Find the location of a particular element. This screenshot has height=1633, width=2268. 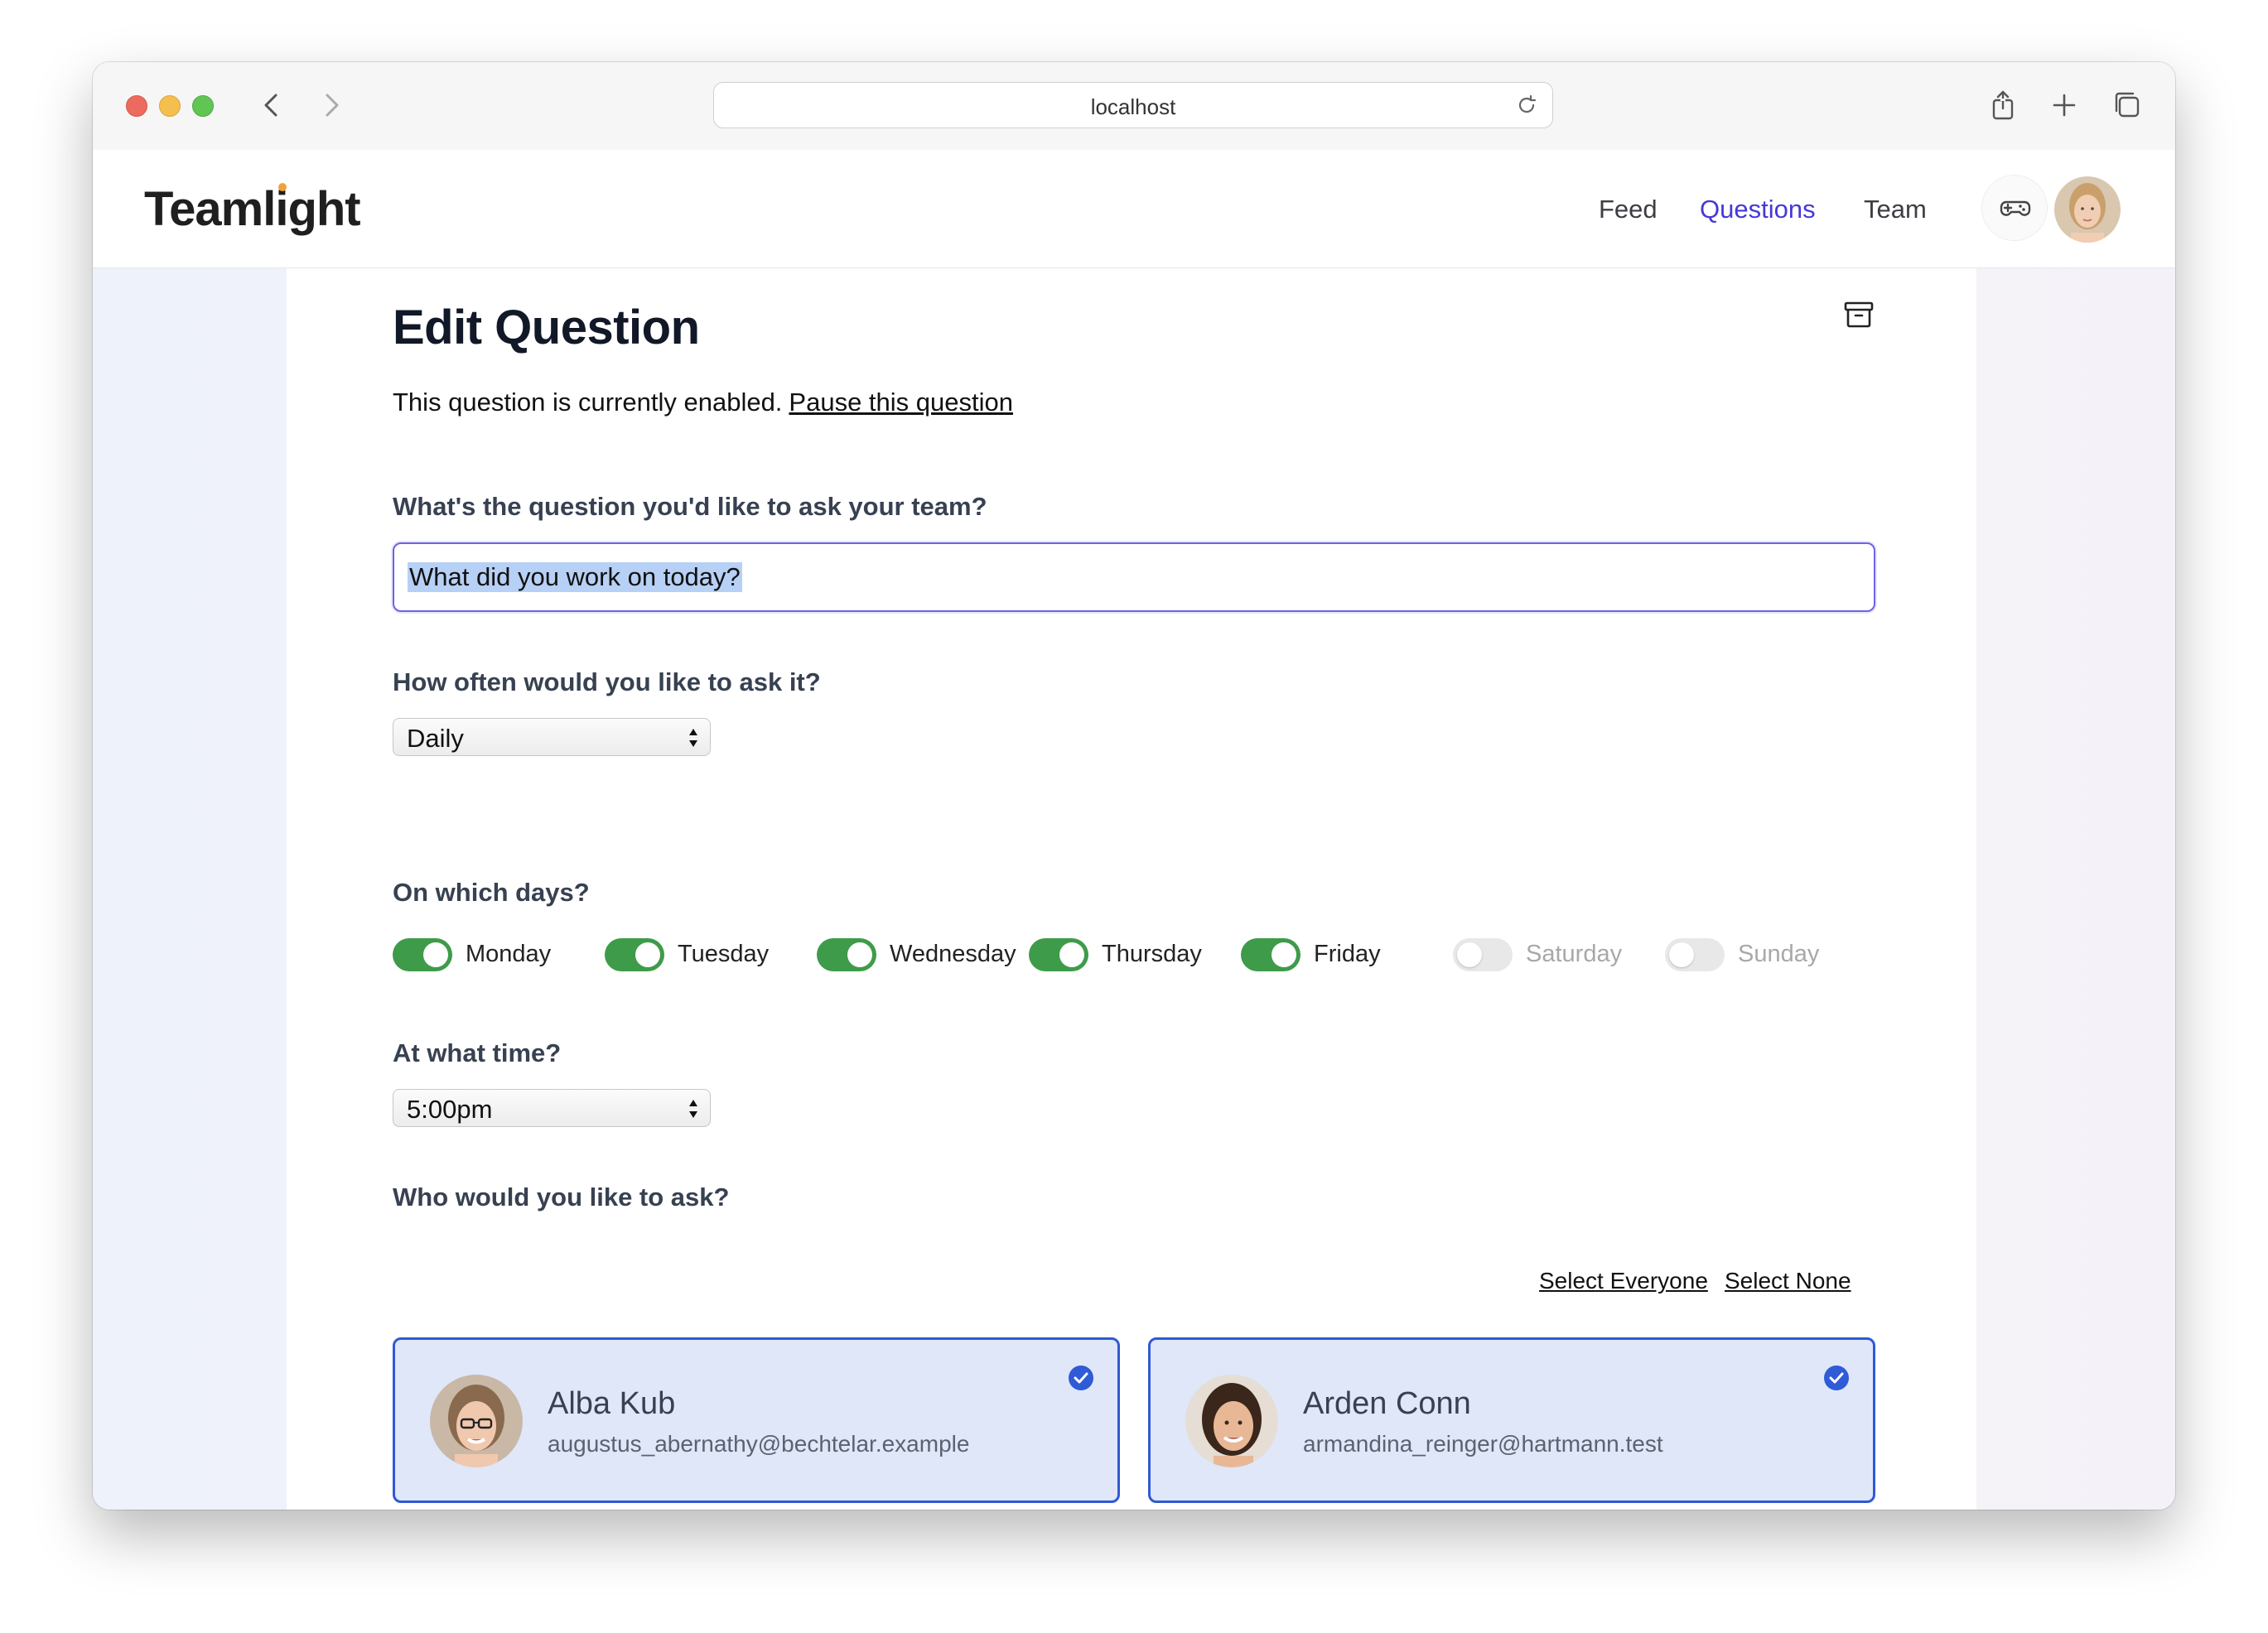

forward-arrow-icon is located at coordinates (331, 105).